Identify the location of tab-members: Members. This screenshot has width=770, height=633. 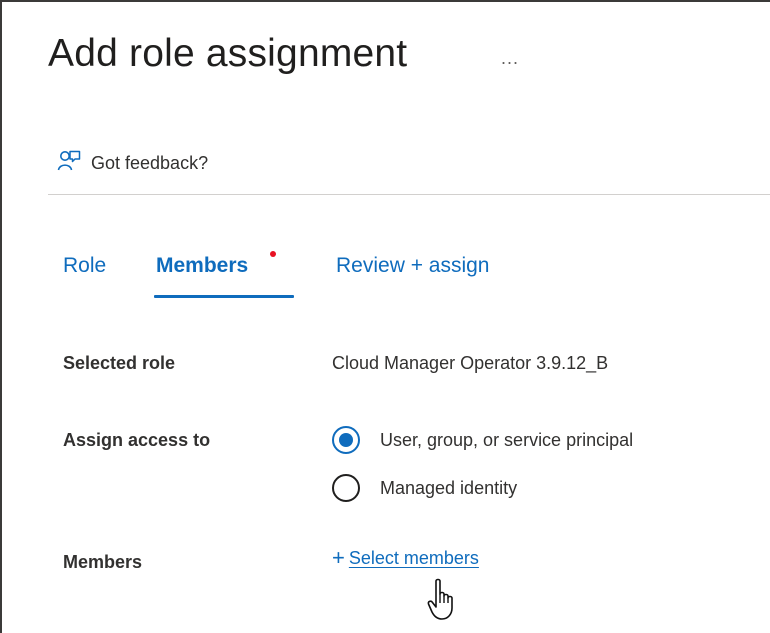
(202, 266).